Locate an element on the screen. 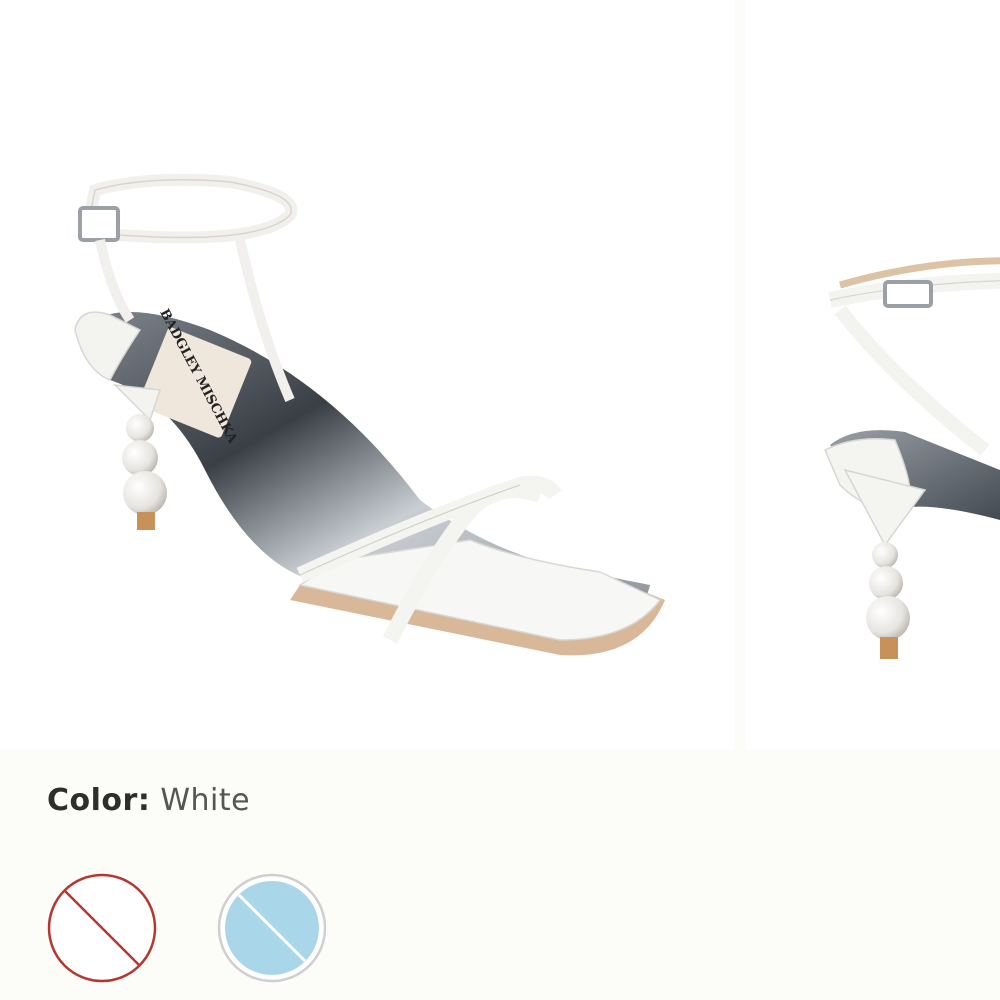 The image size is (1000, 1000). color-swatch-list is located at coordinates (197, 929).